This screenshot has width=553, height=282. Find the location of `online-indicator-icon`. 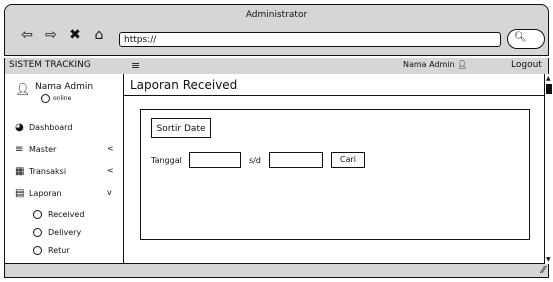

online-indicator-icon is located at coordinates (45, 98).